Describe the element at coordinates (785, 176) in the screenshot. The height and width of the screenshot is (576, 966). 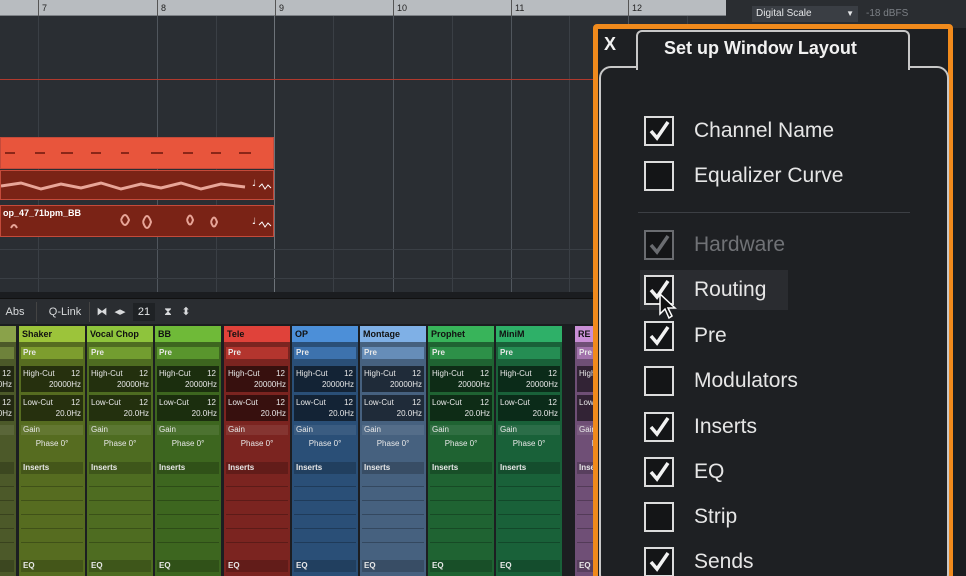
I see `option-equalizer-curve: Equalizer Curve` at that location.